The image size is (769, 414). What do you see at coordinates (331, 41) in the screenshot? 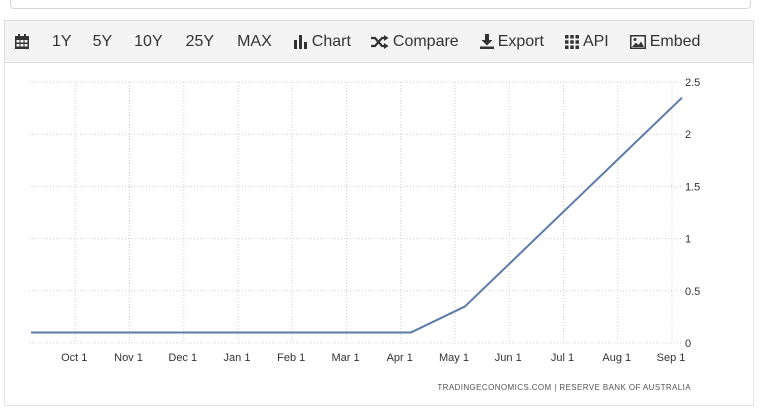
I see `chart-type-label: Chart` at bounding box center [331, 41].